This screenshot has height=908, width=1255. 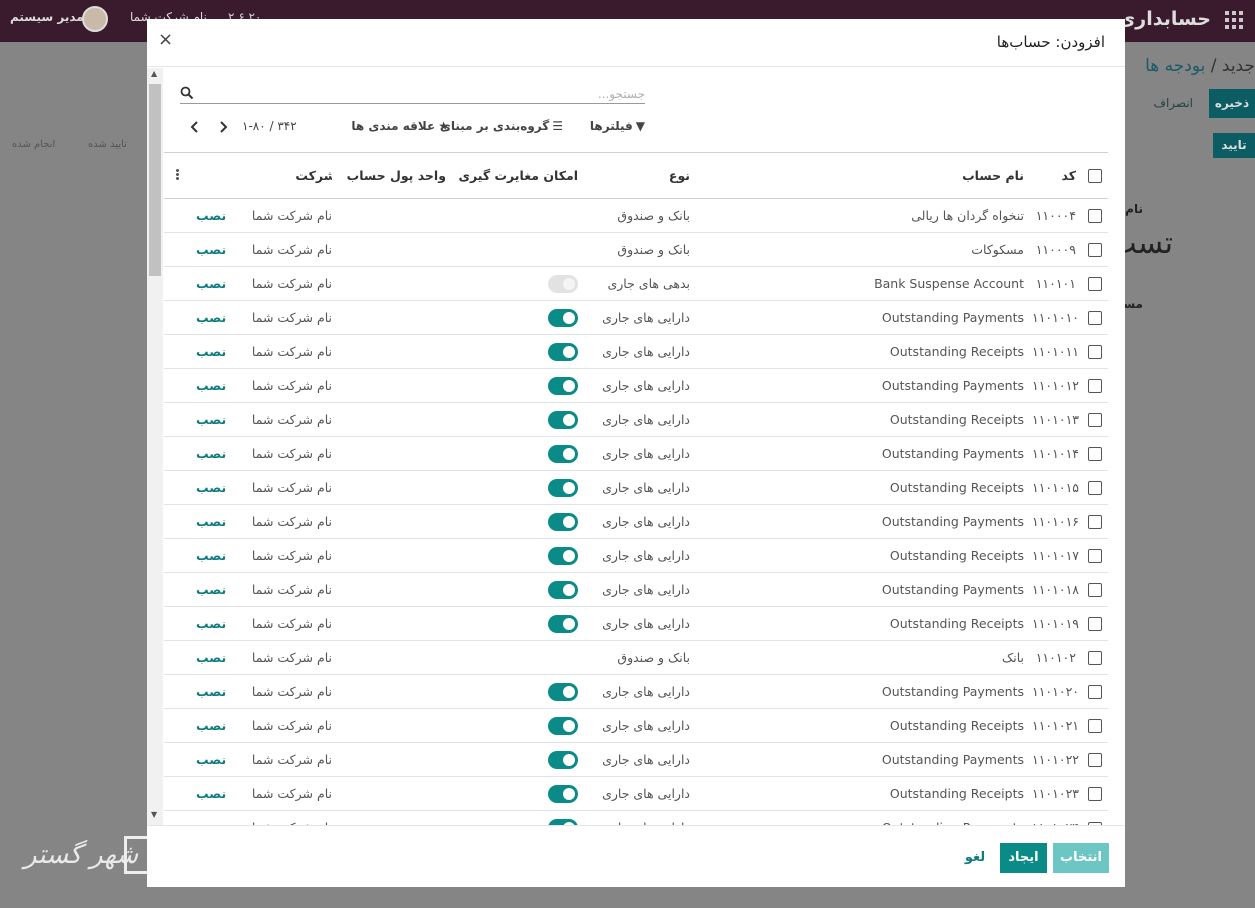 What do you see at coordinates (1023, 858) in the screenshot?
I see `create-button: ایجاد` at bounding box center [1023, 858].